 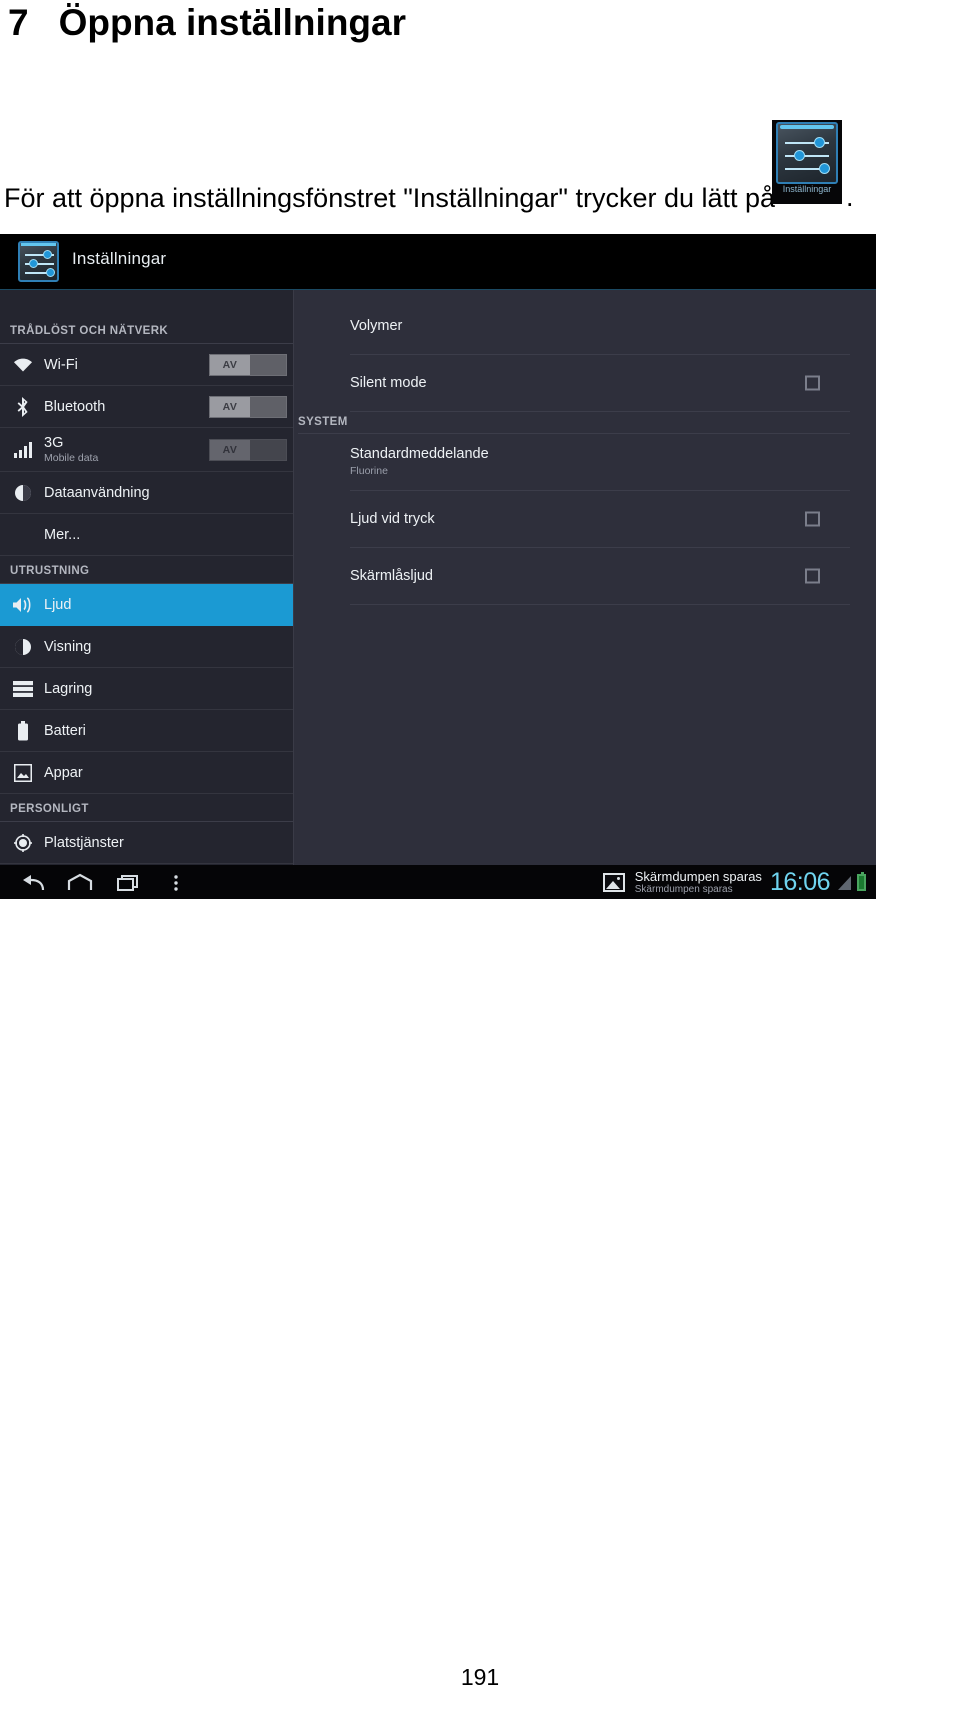 I want to click on sidebar-item-label: Lagring, so click(x=68, y=688).